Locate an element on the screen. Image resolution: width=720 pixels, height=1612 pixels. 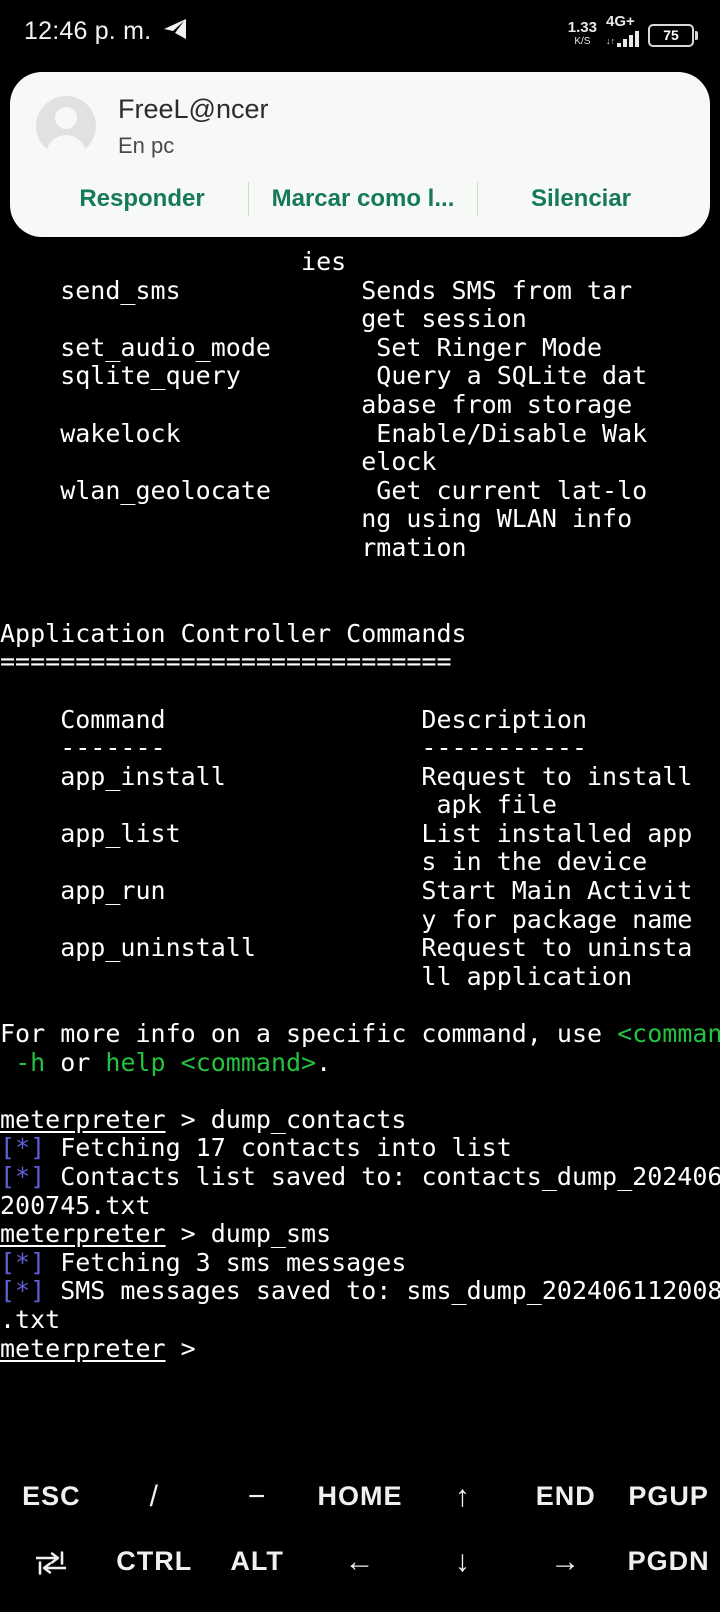
notification-subtitle: En pc is located at coordinates (146, 146).